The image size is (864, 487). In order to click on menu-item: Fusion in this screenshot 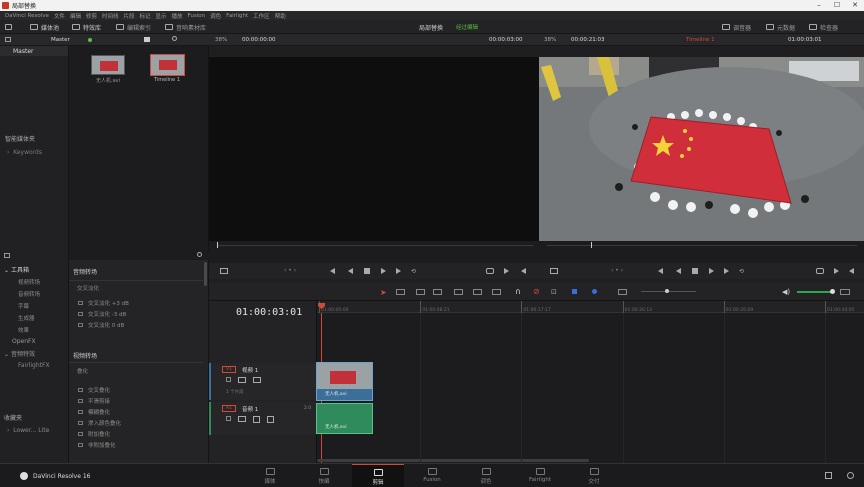, I will do `click(197, 16)`.